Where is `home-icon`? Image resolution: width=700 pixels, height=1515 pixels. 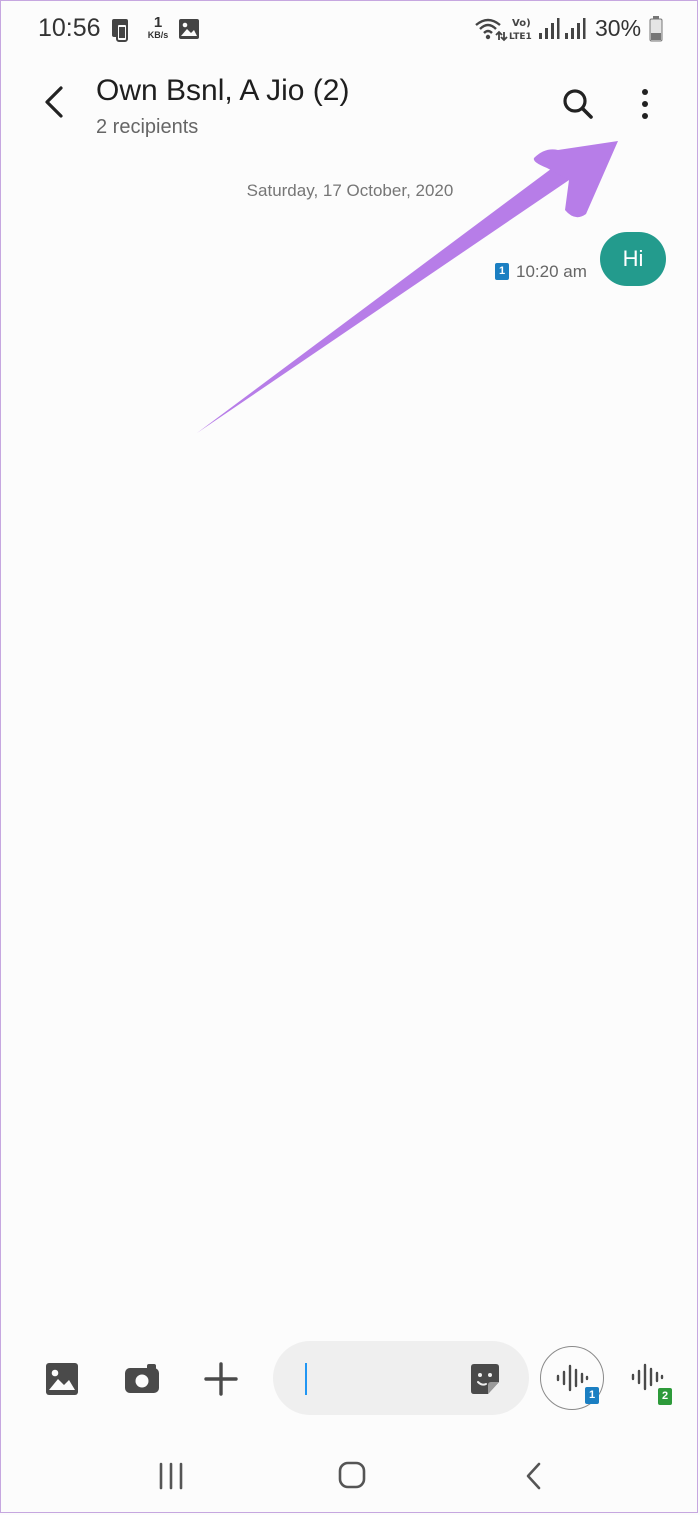
home-icon is located at coordinates (352, 1476).